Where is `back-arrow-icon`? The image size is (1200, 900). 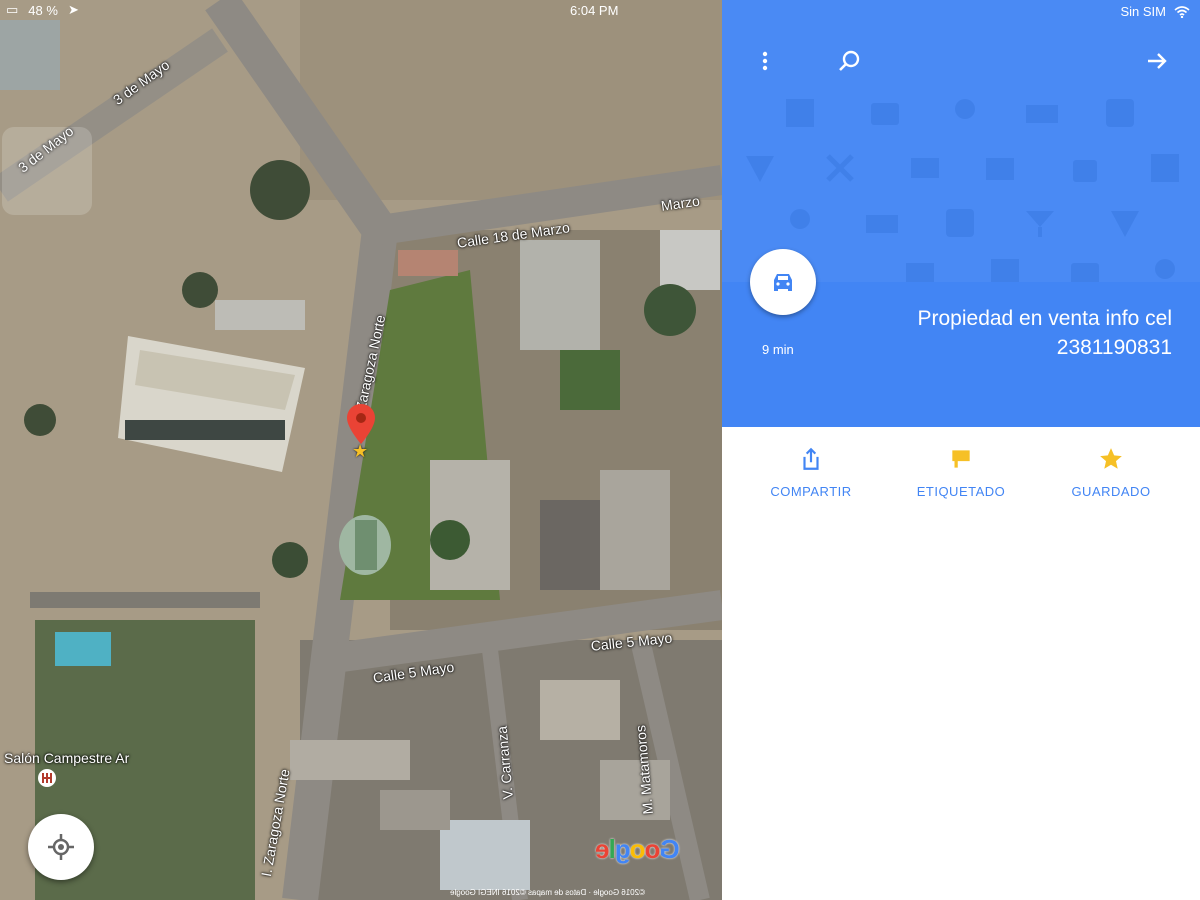 back-arrow-icon is located at coordinates (1157, 61).